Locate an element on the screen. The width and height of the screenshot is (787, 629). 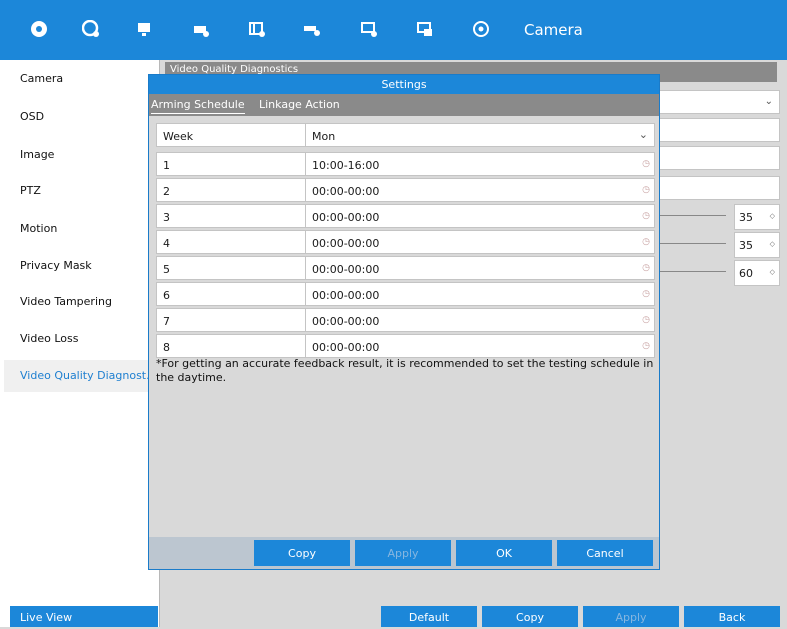
copy-button: Copy is located at coordinates (530, 616).